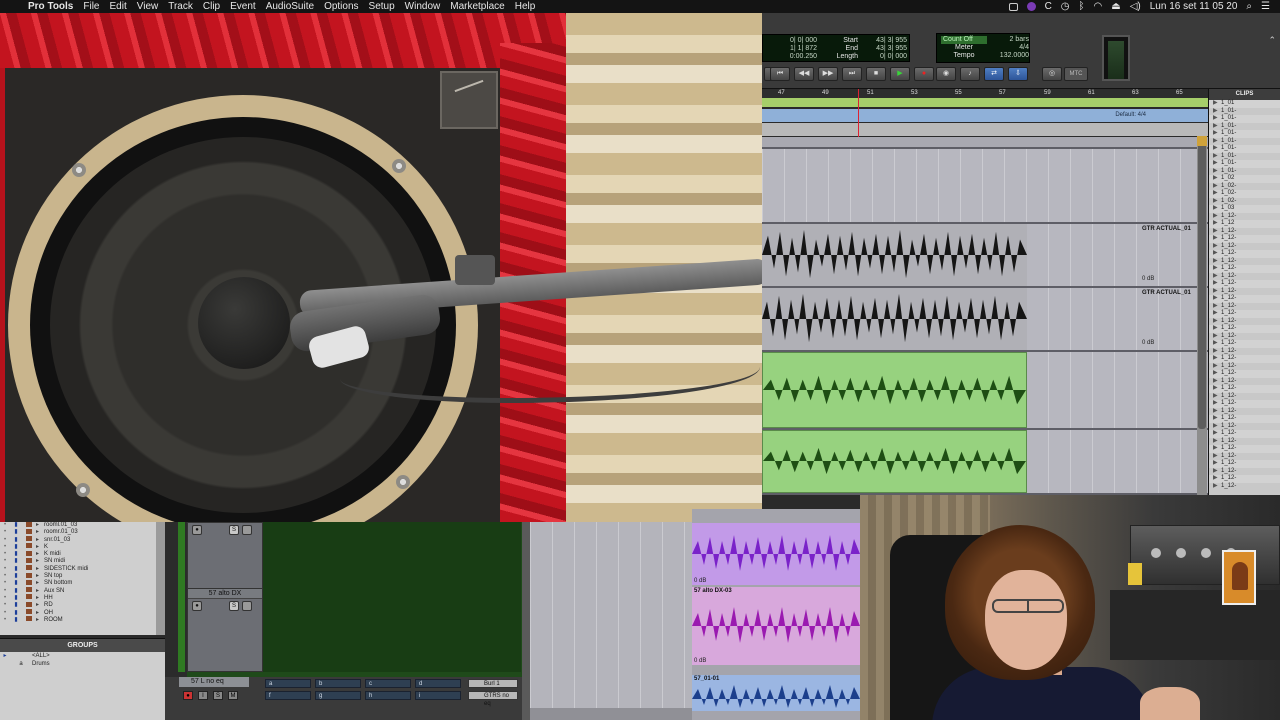 This screenshot has width=1280, height=720. Describe the element at coordinates (852, 74) in the screenshot. I see `go-to-end-icon: ⏭` at that location.